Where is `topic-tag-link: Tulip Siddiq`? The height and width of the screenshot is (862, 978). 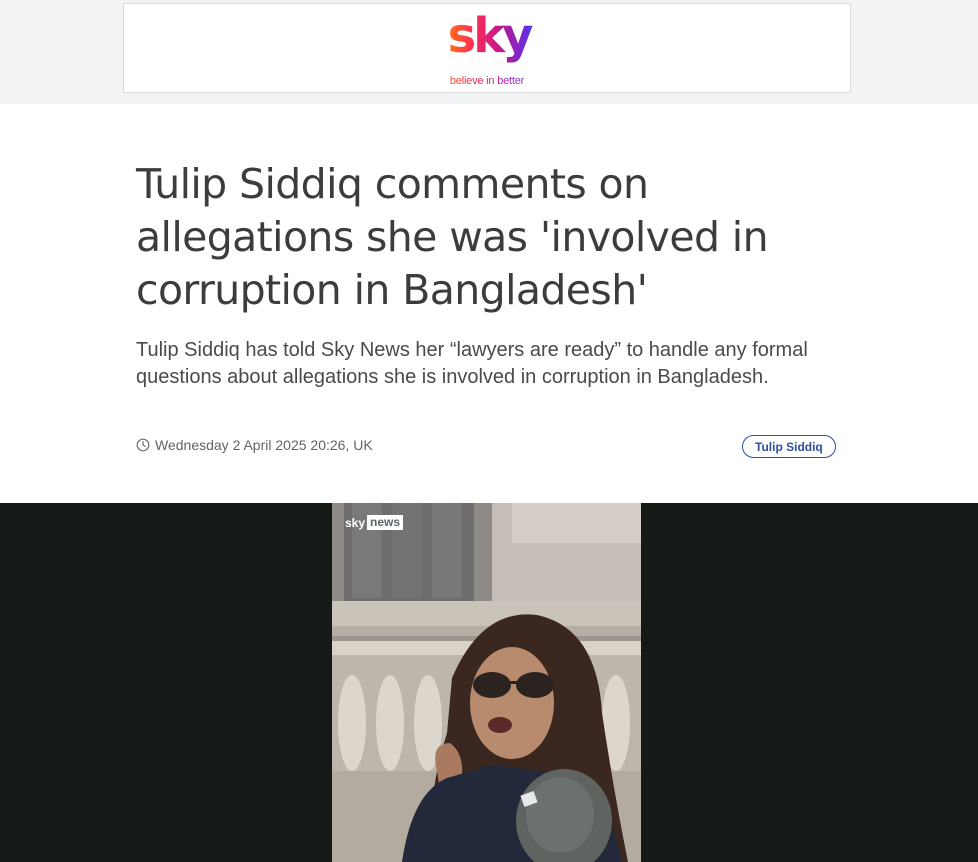 topic-tag-link: Tulip Siddiq is located at coordinates (789, 446).